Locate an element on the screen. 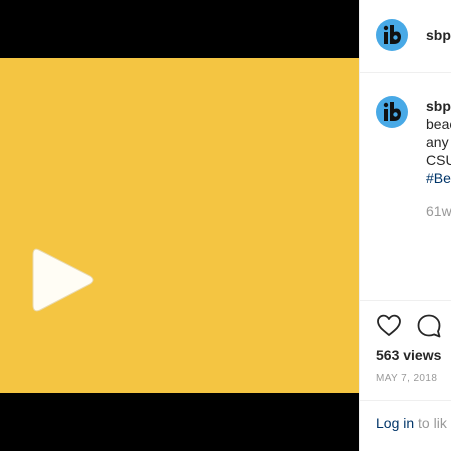 Image resolution: width=451 pixels, height=451 pixels. header-username: sbpr is located at coordinates (438, 35).